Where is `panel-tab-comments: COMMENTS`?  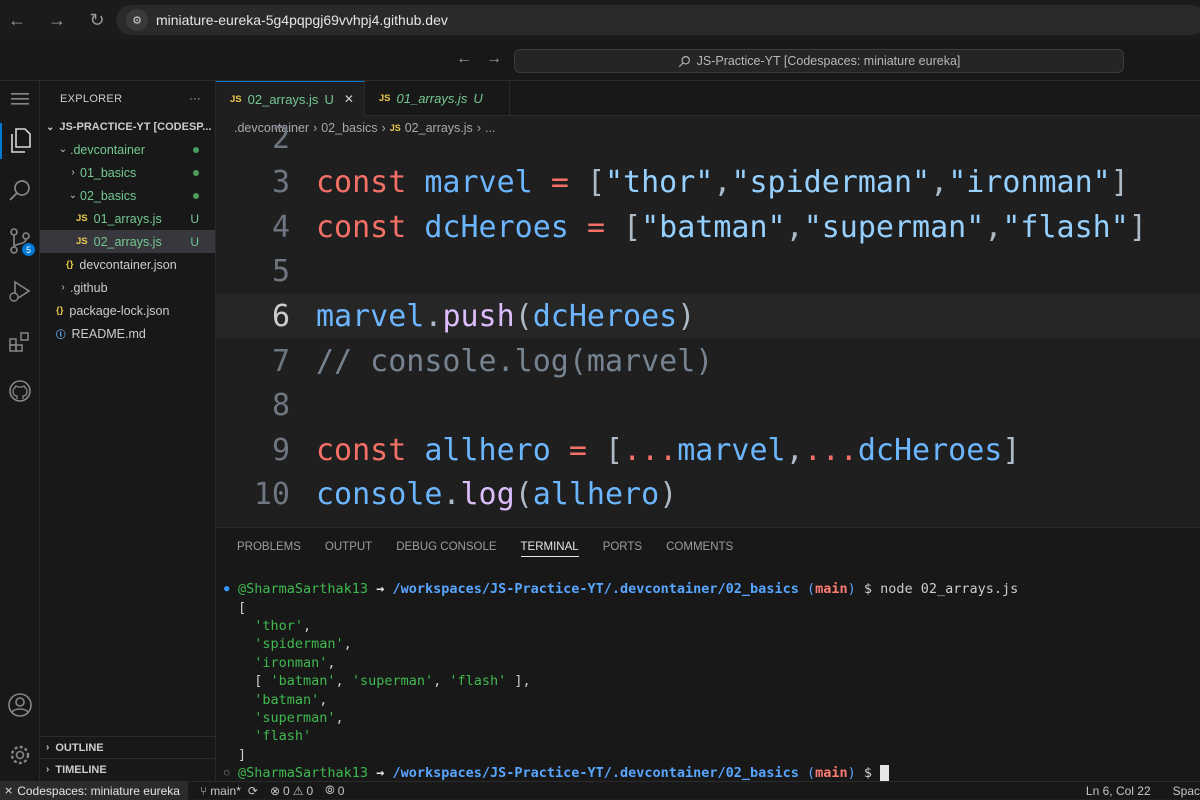
panel-tab-comments: COMMENTS is located at coordinates (699, 547).